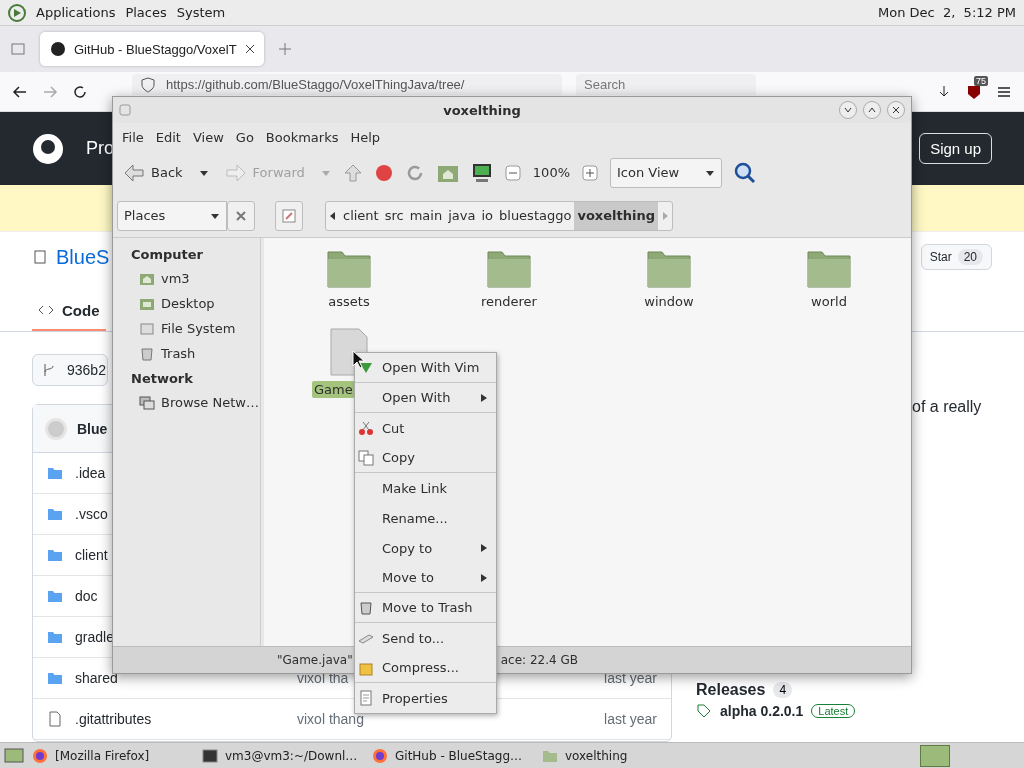 The height and width of the screenshot is (768, 1024). I want to click on path-button: voxelthing, so click(616, 215).